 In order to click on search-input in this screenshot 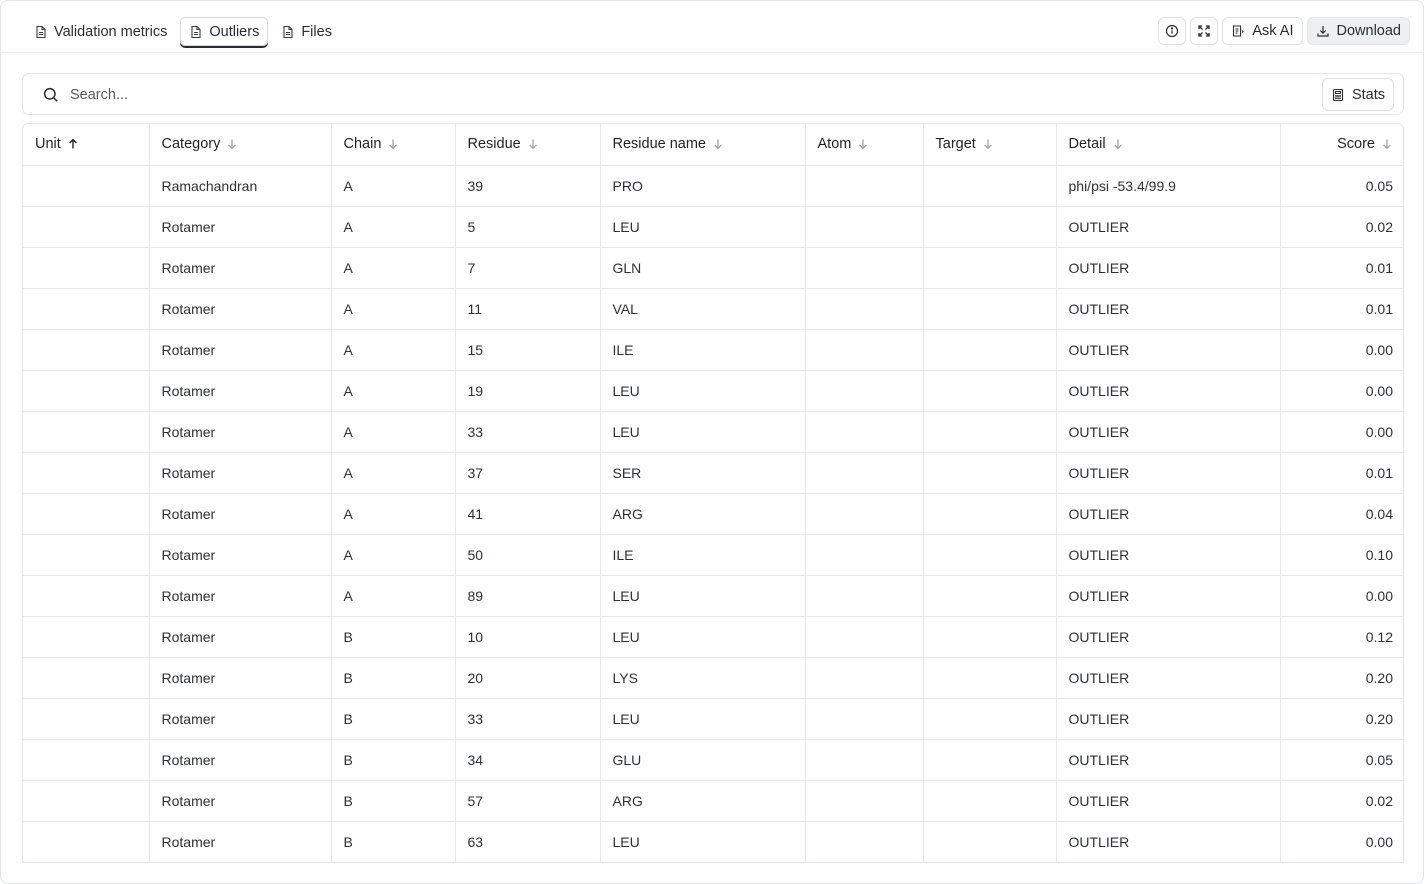, I will do `click(670, 95)`.